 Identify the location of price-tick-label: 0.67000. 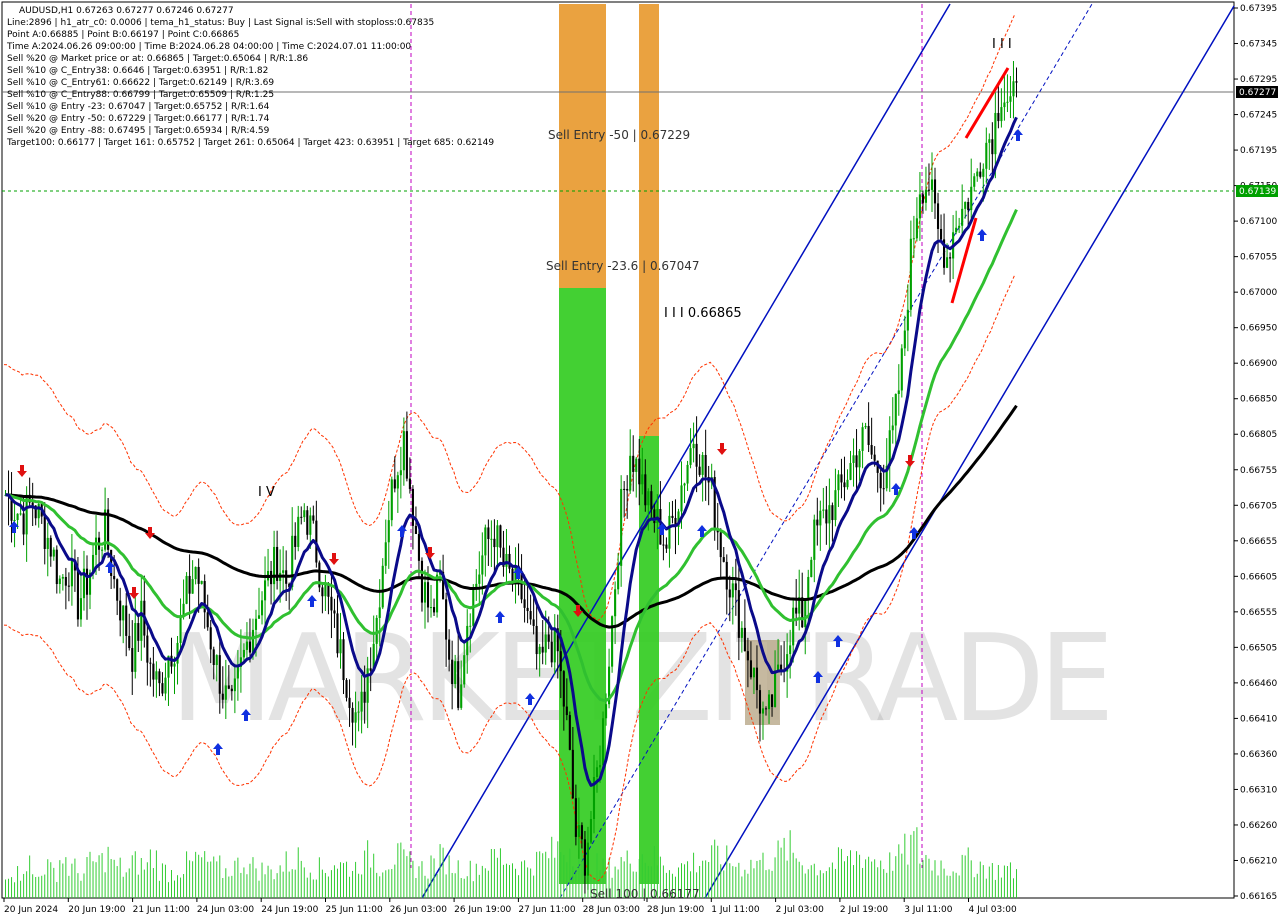
(1258, 293).